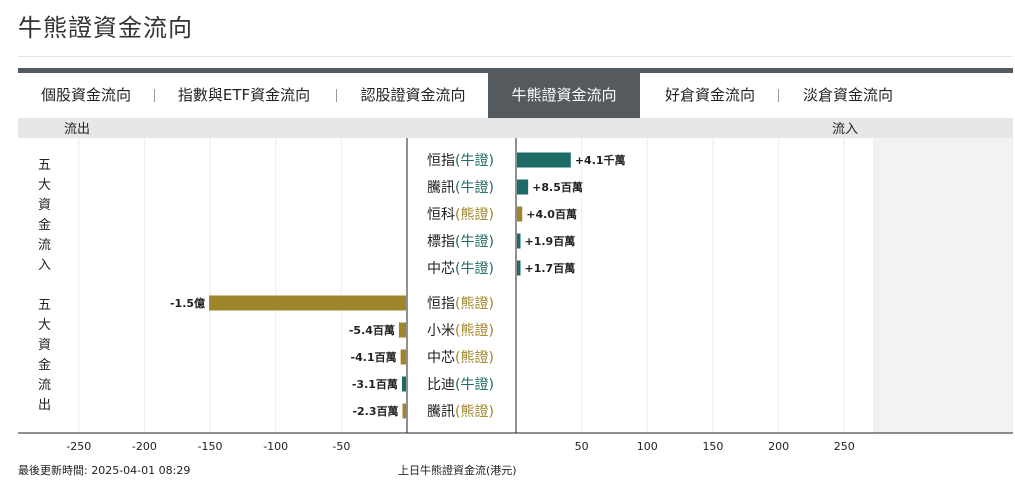  What do you see at coordinates (275, 446) in the screenshot?
I see `x-tick-label: -100` at bounding box center [275, 446].